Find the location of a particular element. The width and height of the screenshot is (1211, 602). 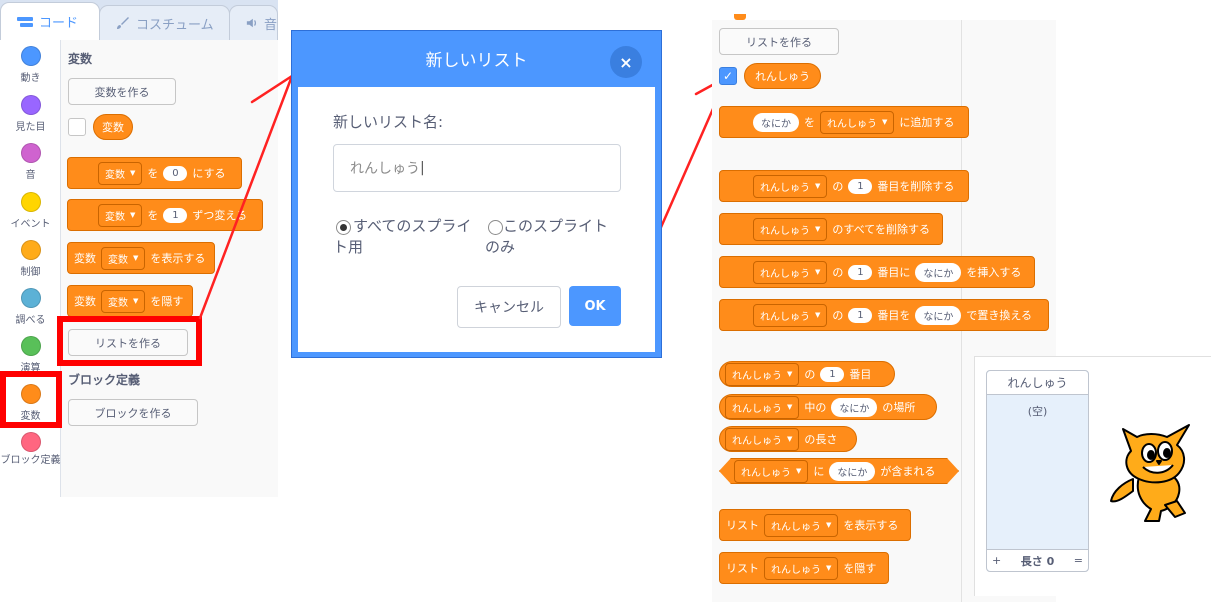

block-text: を is located at coordinates (809, 122).